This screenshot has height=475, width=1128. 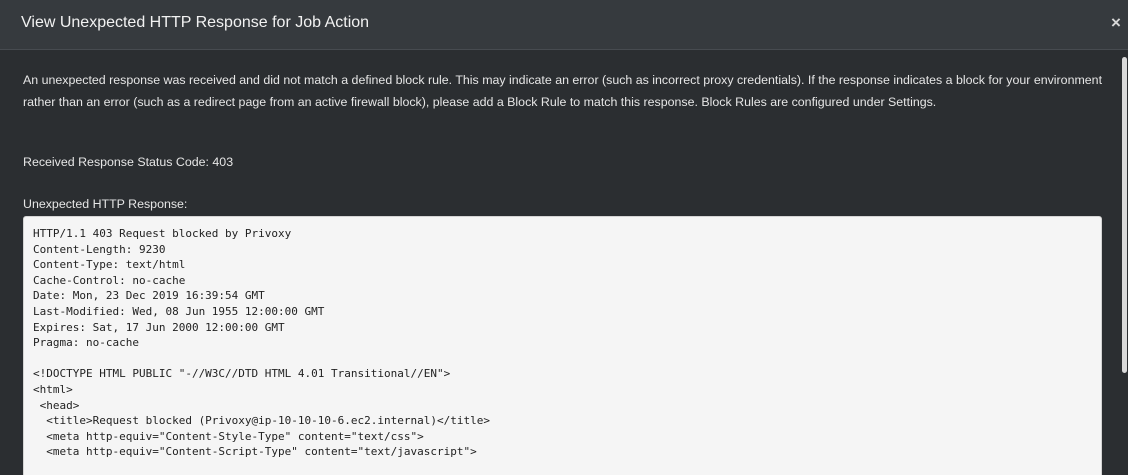 I want to click on response-line: HTTP/1.1 403 Request blocked by Privoxy, so click(x=162, y=233).